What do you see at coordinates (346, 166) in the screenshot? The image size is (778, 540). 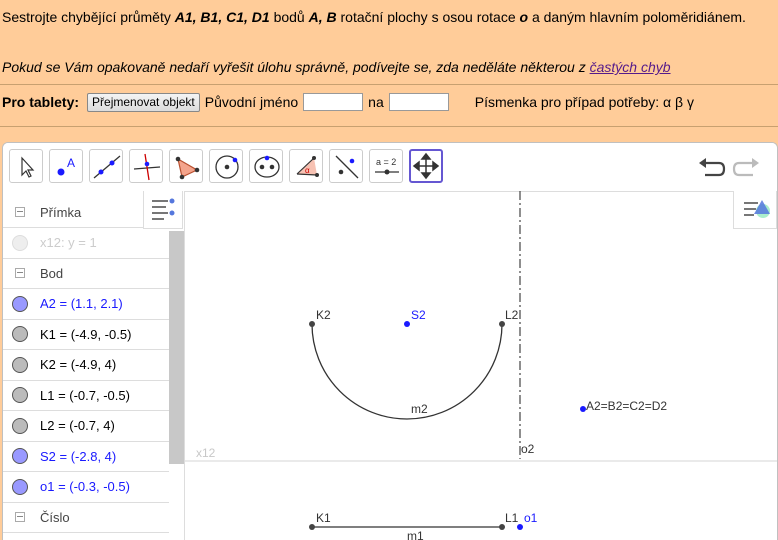 I see `reflect-tool-icon` at bounding box center [346, 166].